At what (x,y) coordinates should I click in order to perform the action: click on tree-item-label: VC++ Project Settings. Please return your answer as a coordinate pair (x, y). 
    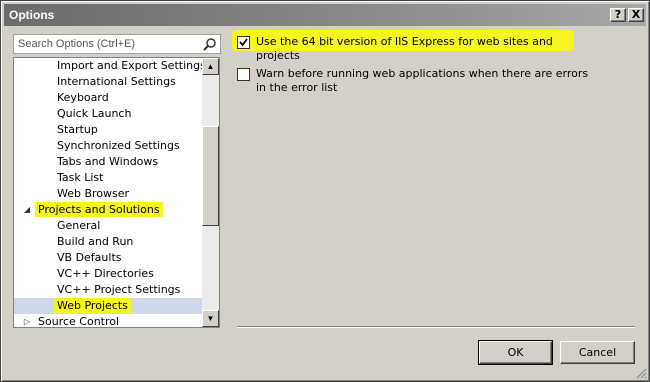
    Looking at the image, I should click on (119, 289).